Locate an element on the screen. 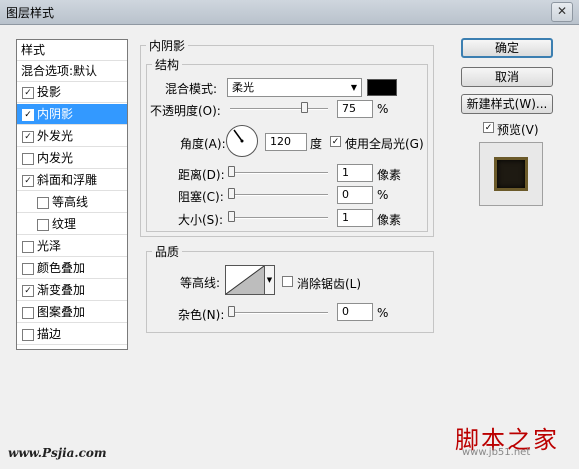 The height and width of the screenshot is (469, 579). preview-swatch is located at coordinates (511, 174).